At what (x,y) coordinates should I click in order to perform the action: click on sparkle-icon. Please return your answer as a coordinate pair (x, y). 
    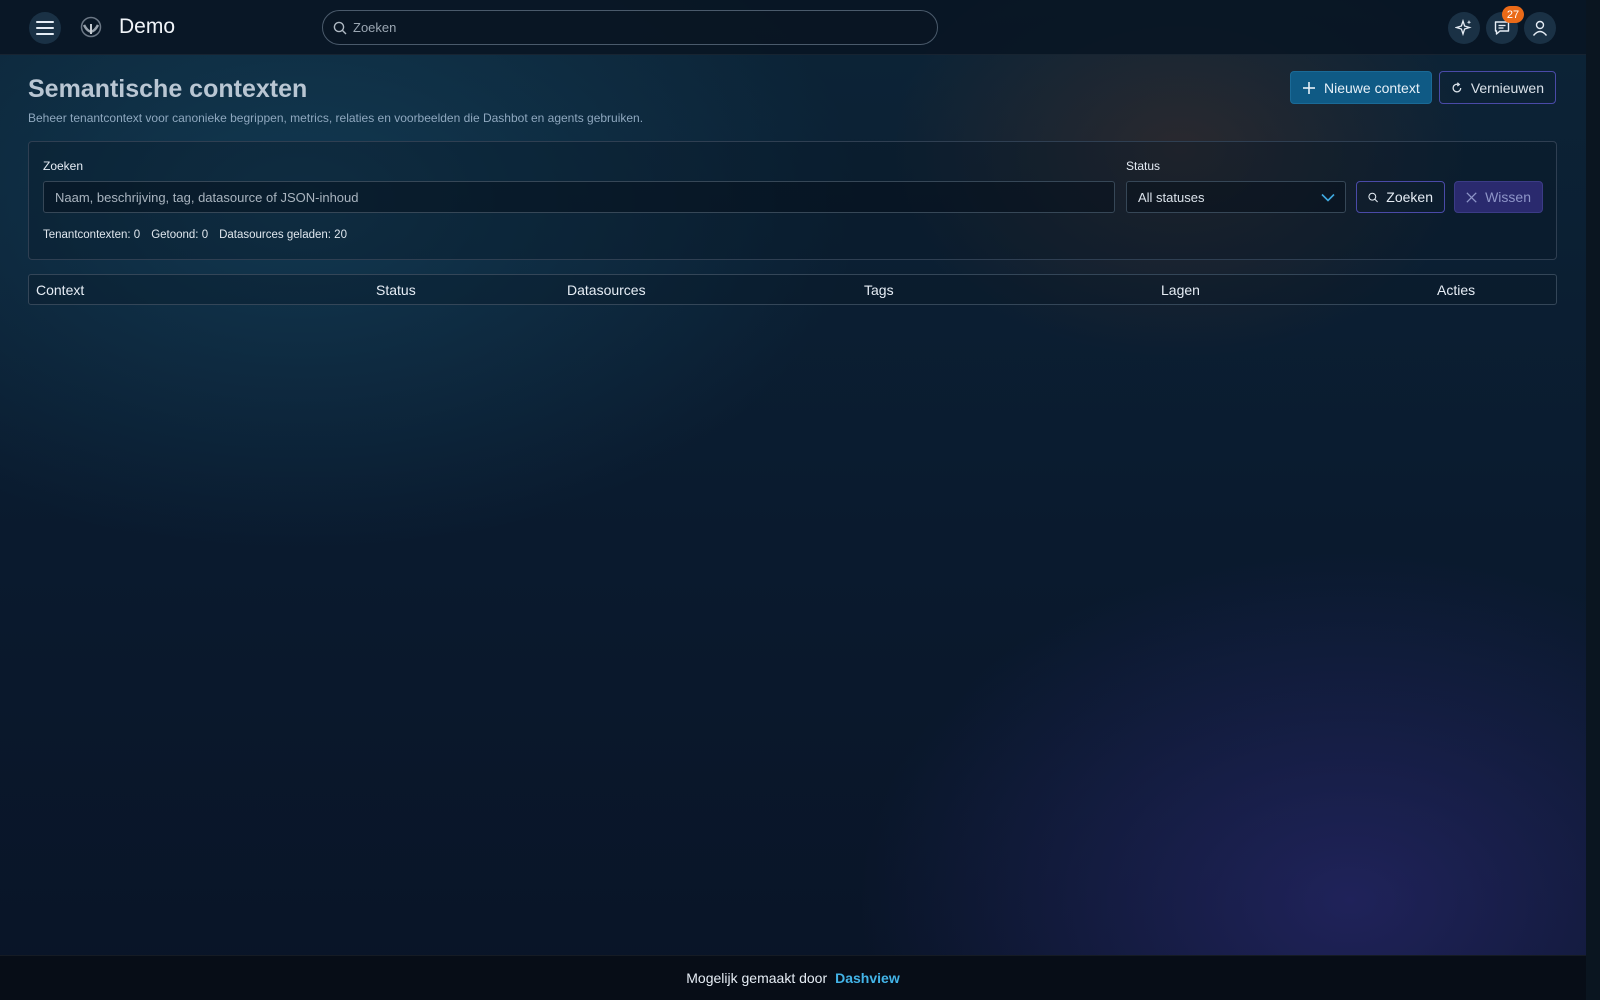
    Looking at the image, I should click on (1463, 28).